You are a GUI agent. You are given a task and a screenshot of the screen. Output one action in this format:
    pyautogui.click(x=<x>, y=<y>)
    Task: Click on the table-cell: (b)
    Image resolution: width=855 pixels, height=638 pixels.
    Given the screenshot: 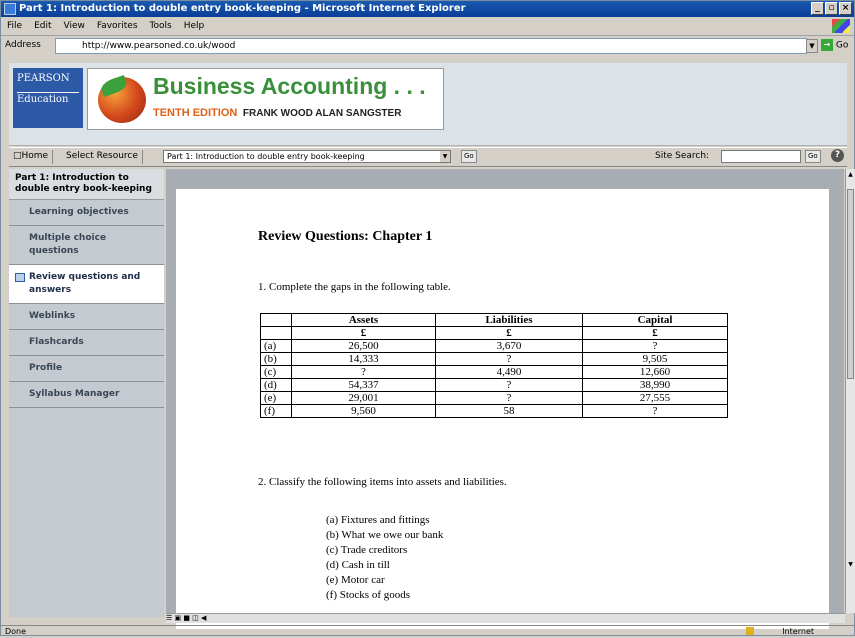 What is the action you would take?
    pyautogui.click(x=276, y=359)
    